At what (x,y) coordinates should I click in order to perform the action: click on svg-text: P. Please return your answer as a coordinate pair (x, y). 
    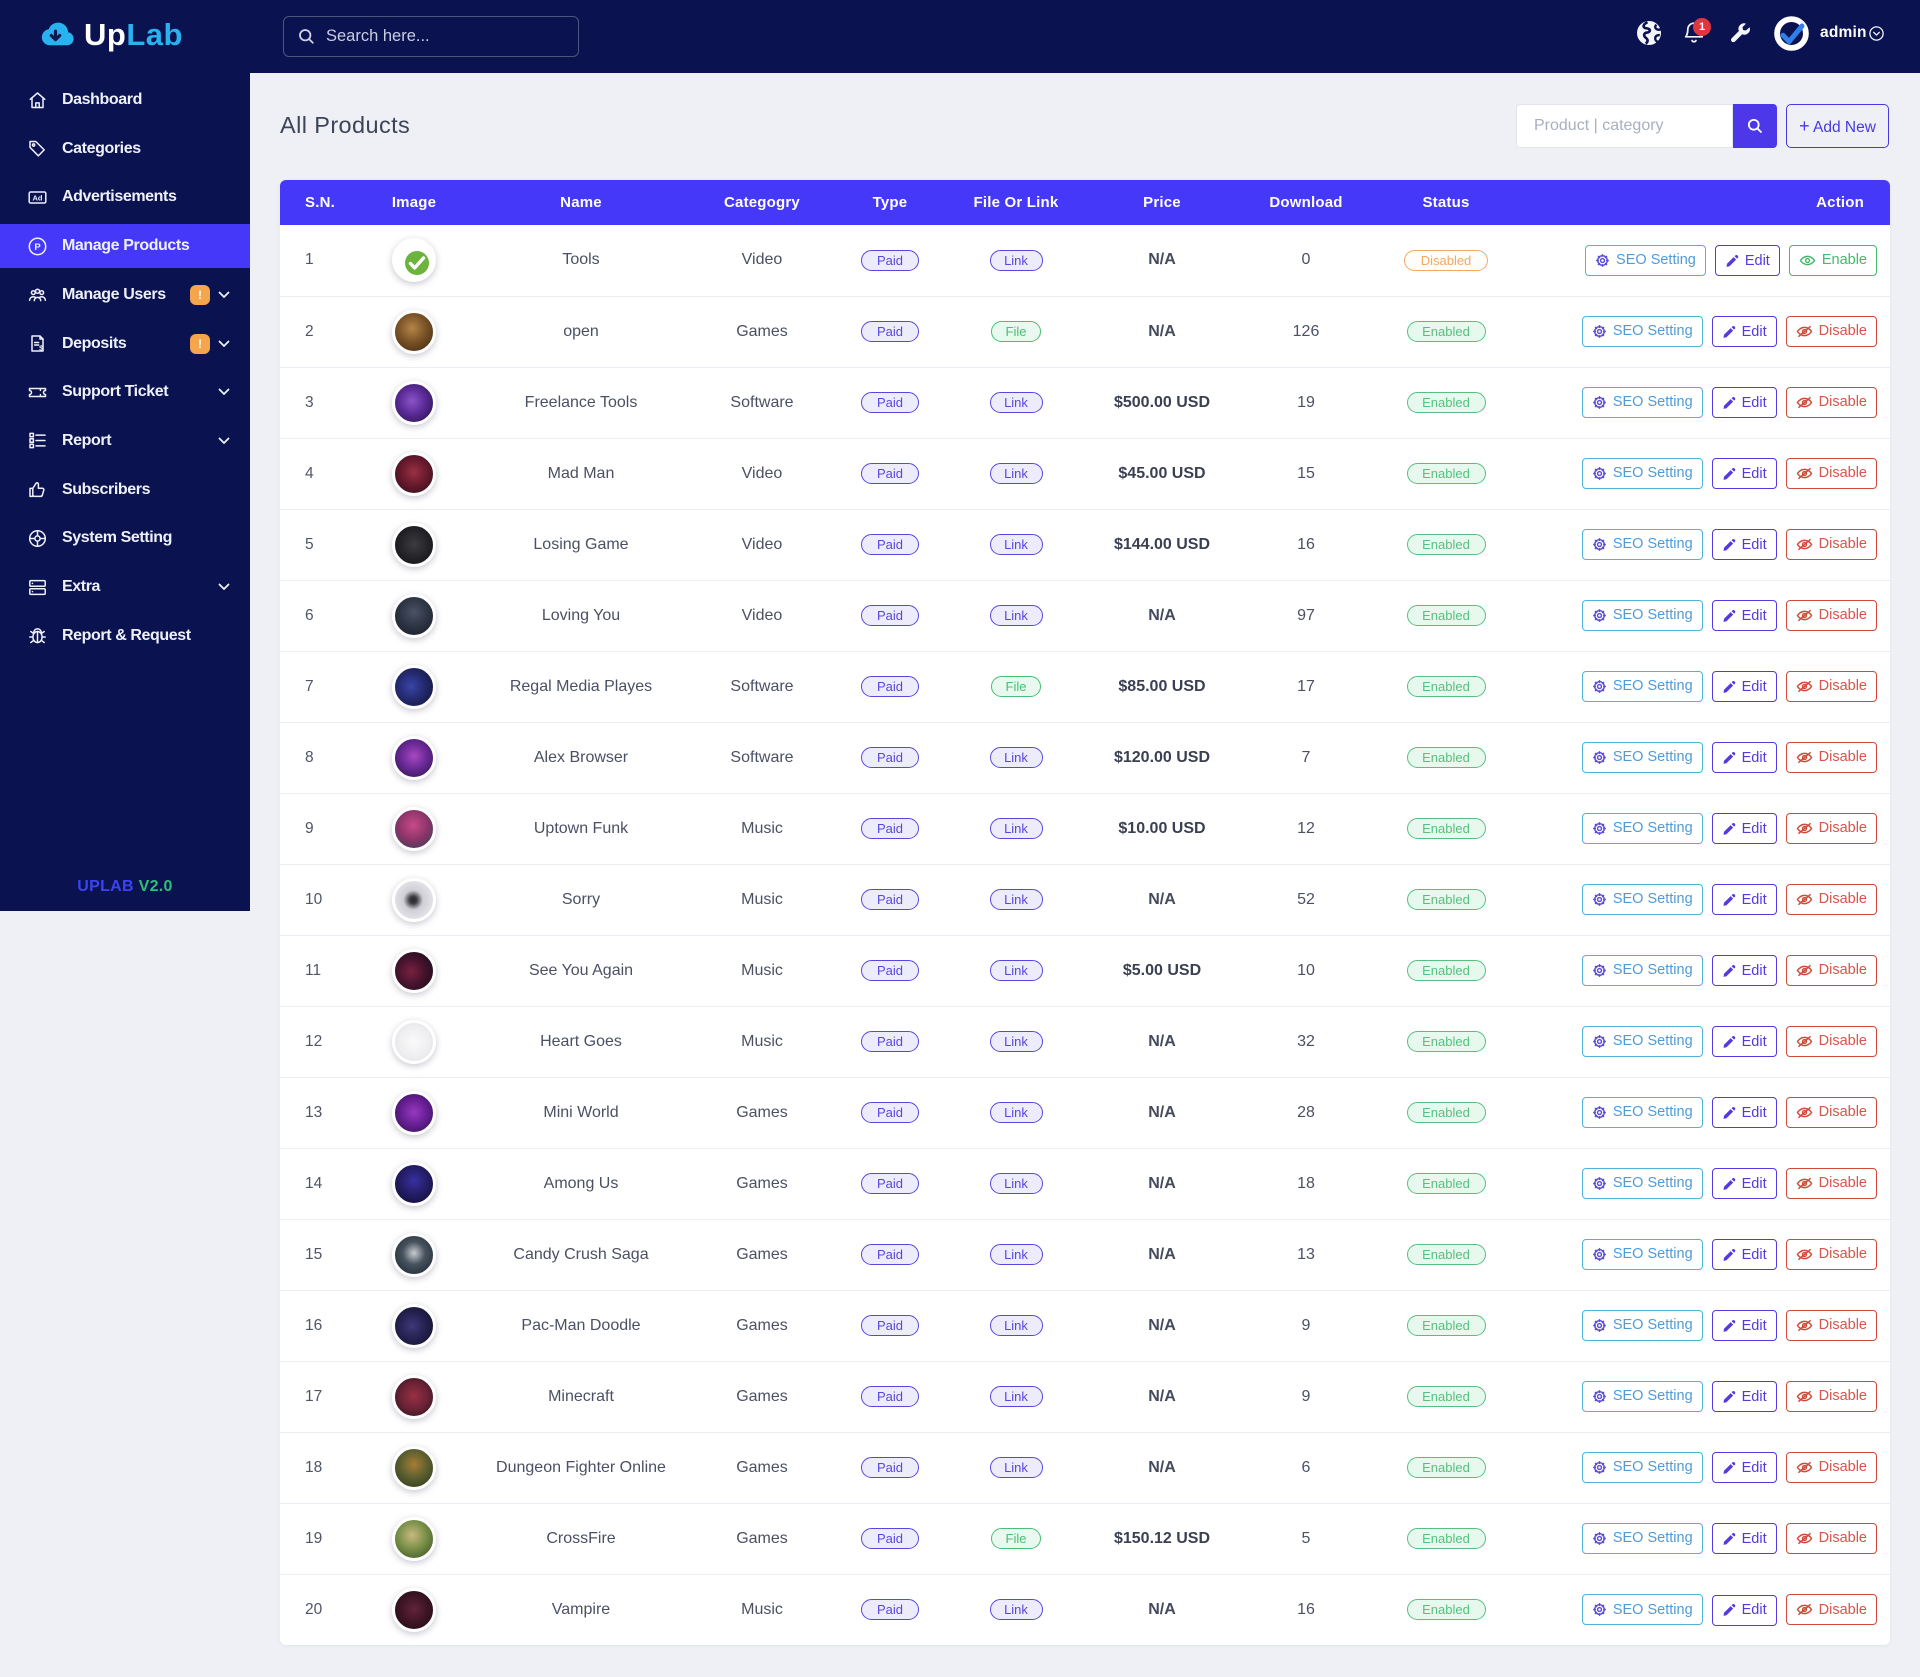
    Looking at the image, I should click on (37, 247).